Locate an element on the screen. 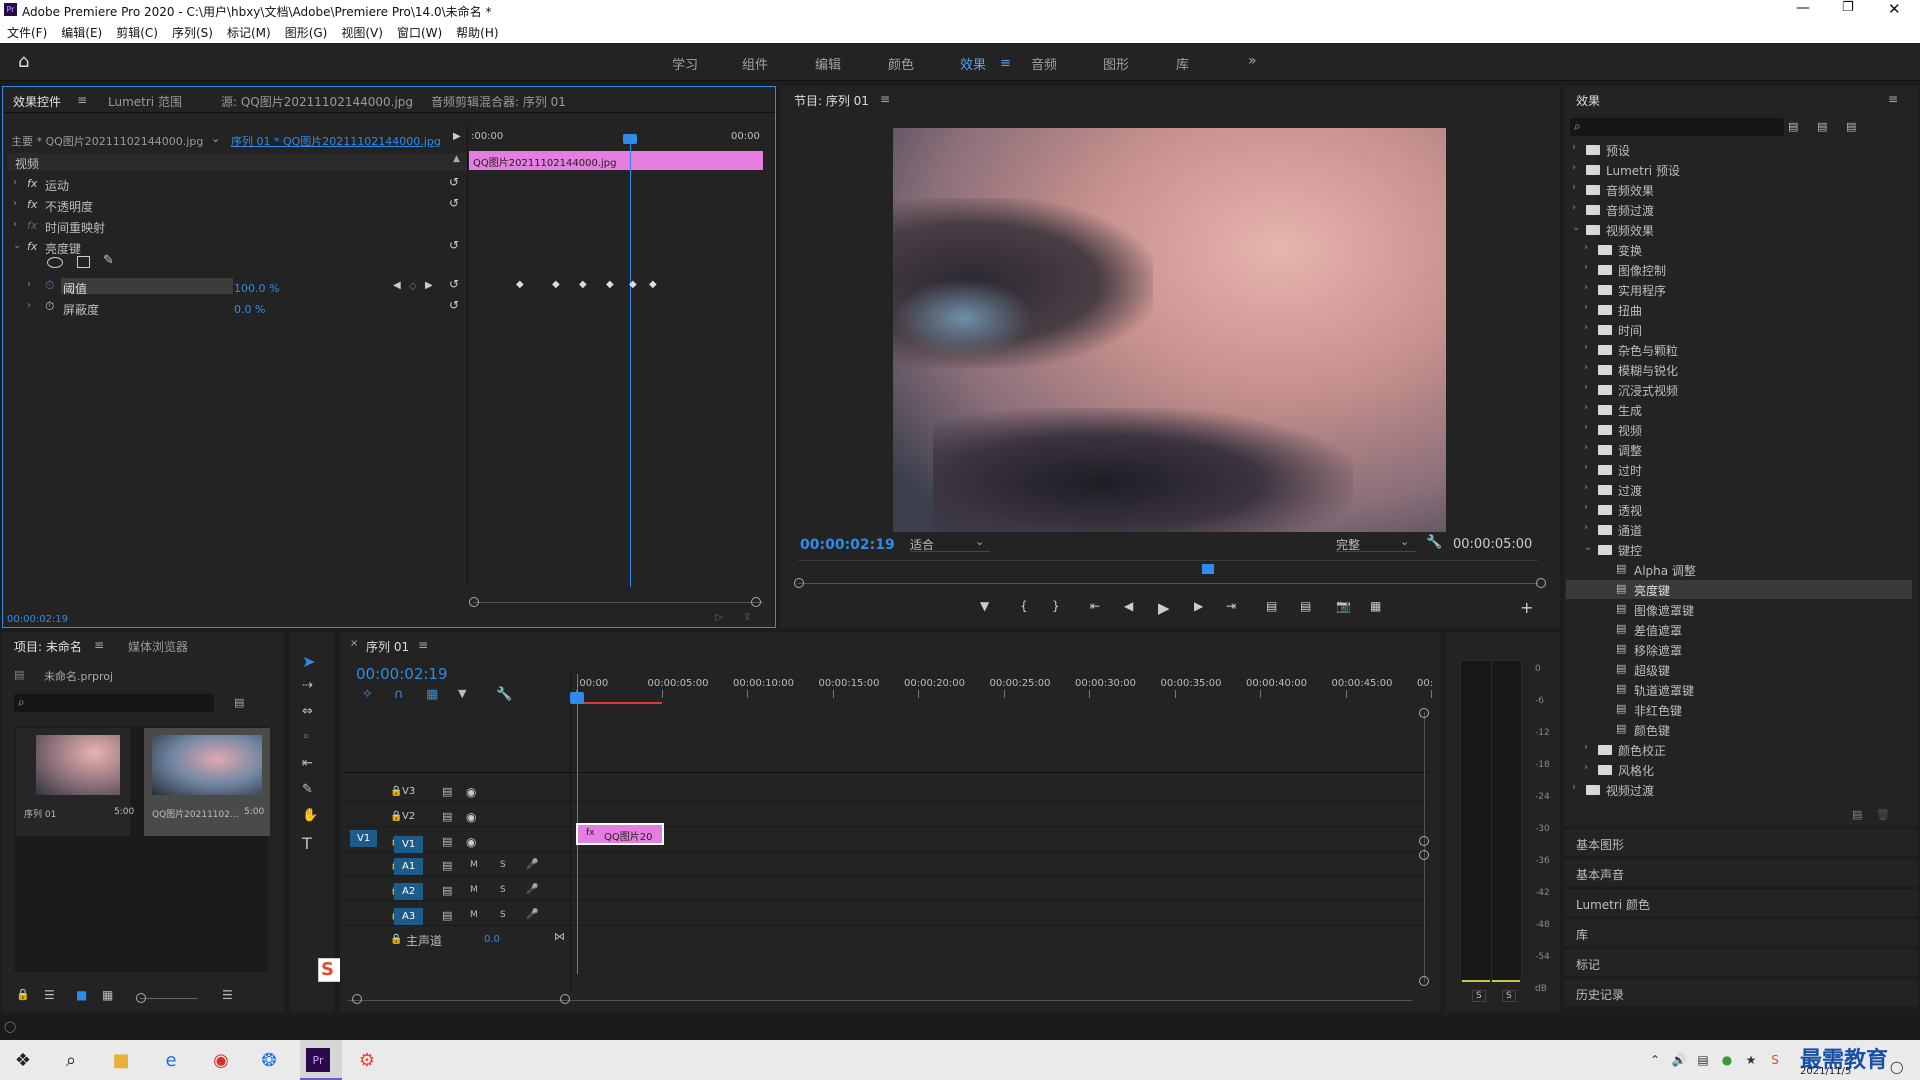 The image size is (1920, 1080). fx-badge-icon-0: fx is located at coordinates (32, 183).